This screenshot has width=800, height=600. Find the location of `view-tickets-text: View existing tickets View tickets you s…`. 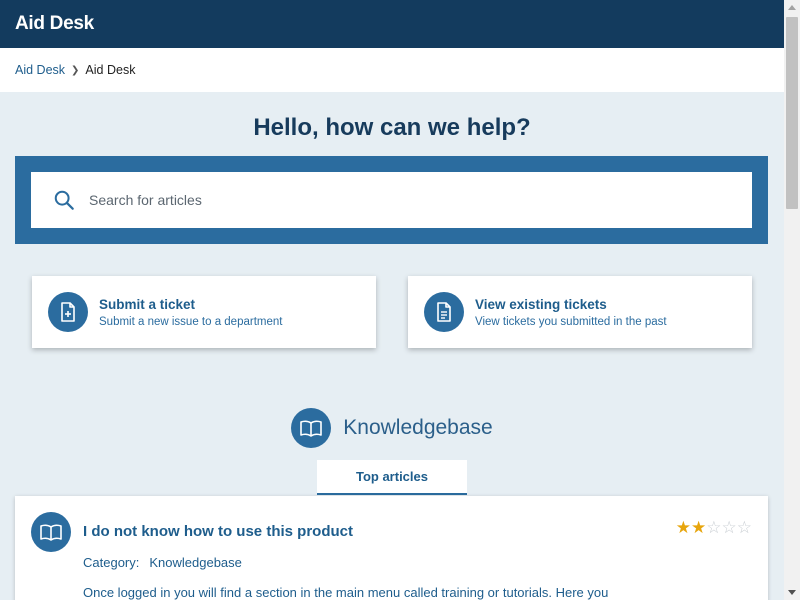

view-tickets-text: View existing tickets View tickets you s… is located at coordinates (571, 312).